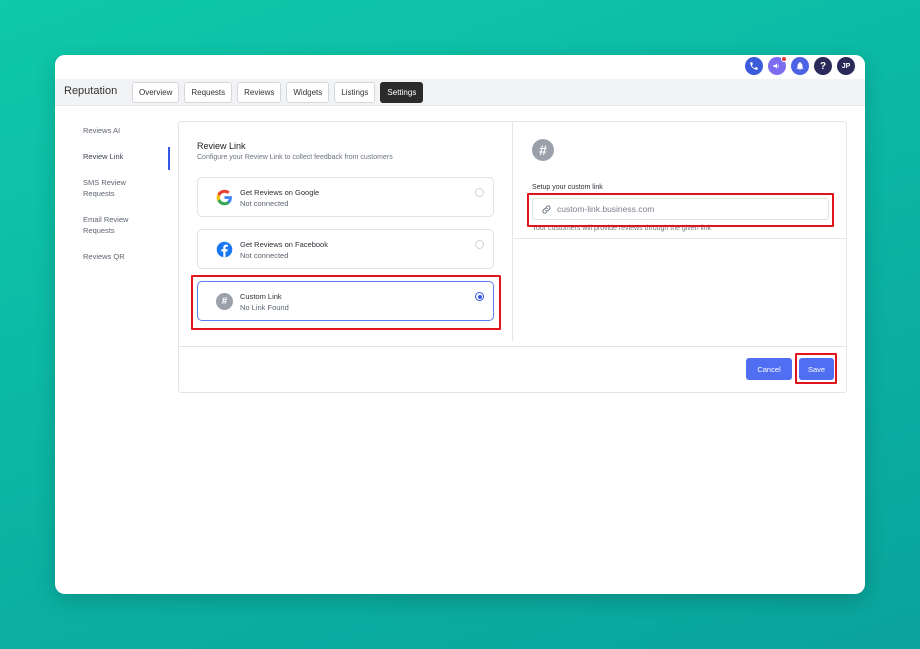  What do you see at coordinates (680, 209) in the screenshot?
I see `custom-link-input` at bounding box center [680, 209].